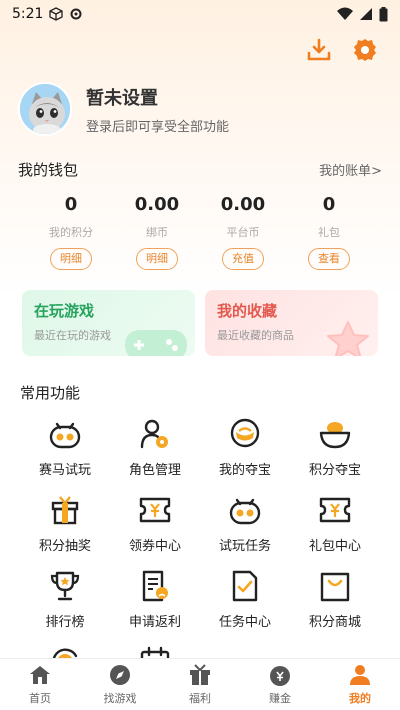 This screenshot has width=400, height=710. I want to click on nav-label: 福利, so click(200, 698).